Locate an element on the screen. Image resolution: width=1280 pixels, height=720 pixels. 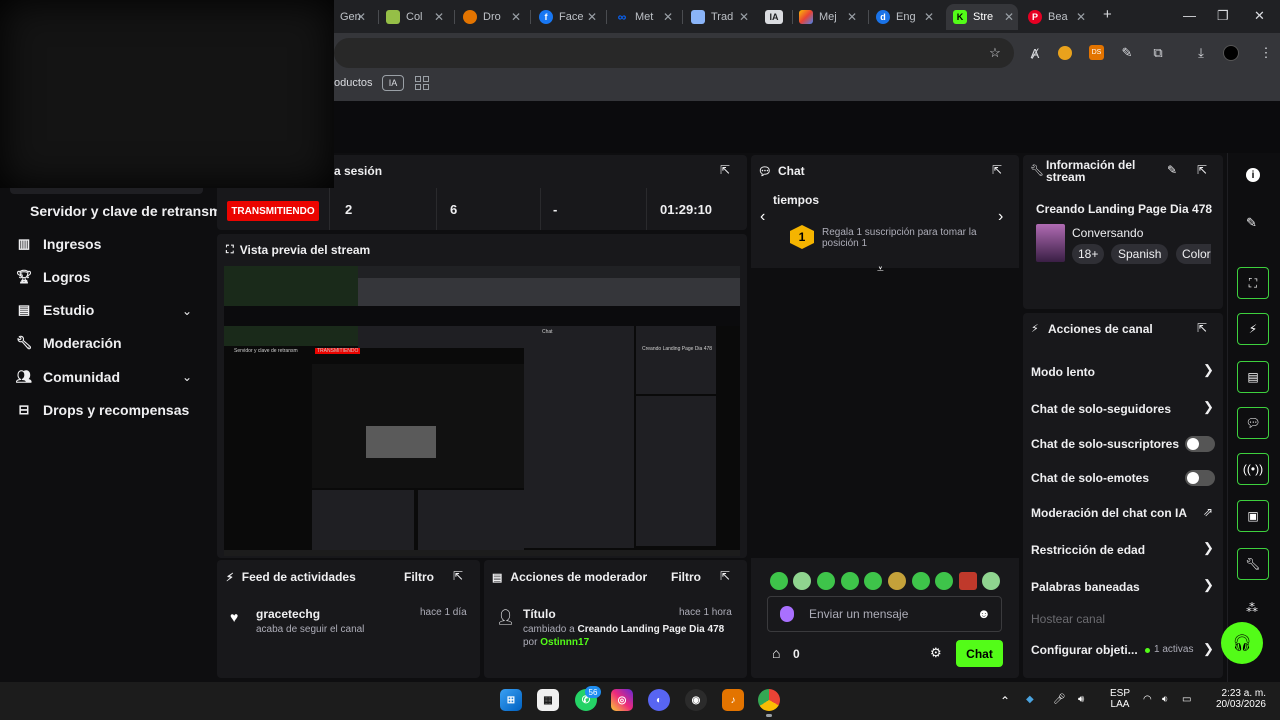
edit-icon: ✎ is located at coordinates (1172, 170).